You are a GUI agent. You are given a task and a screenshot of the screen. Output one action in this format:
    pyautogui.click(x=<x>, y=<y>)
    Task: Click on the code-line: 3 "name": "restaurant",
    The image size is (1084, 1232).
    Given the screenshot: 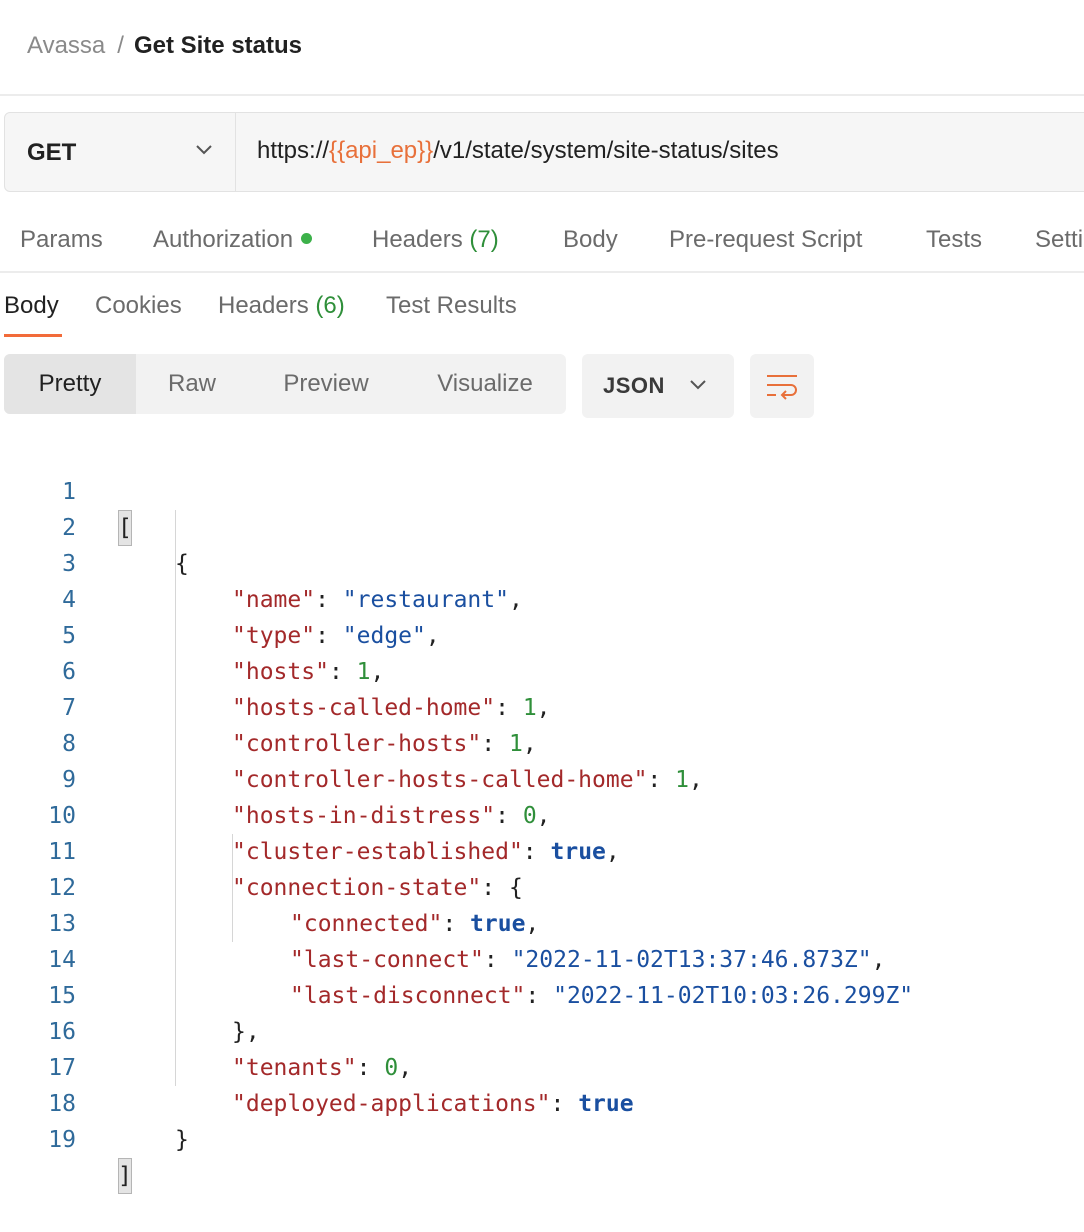 What is the action you would take?
    pyautogui.click(x=542, y=561)
    